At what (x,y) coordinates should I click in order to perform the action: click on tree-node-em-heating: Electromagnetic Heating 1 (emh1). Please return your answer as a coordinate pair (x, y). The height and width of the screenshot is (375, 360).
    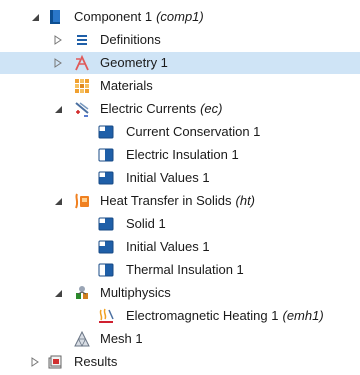
    Looking at the image, I should click on (180, 316).